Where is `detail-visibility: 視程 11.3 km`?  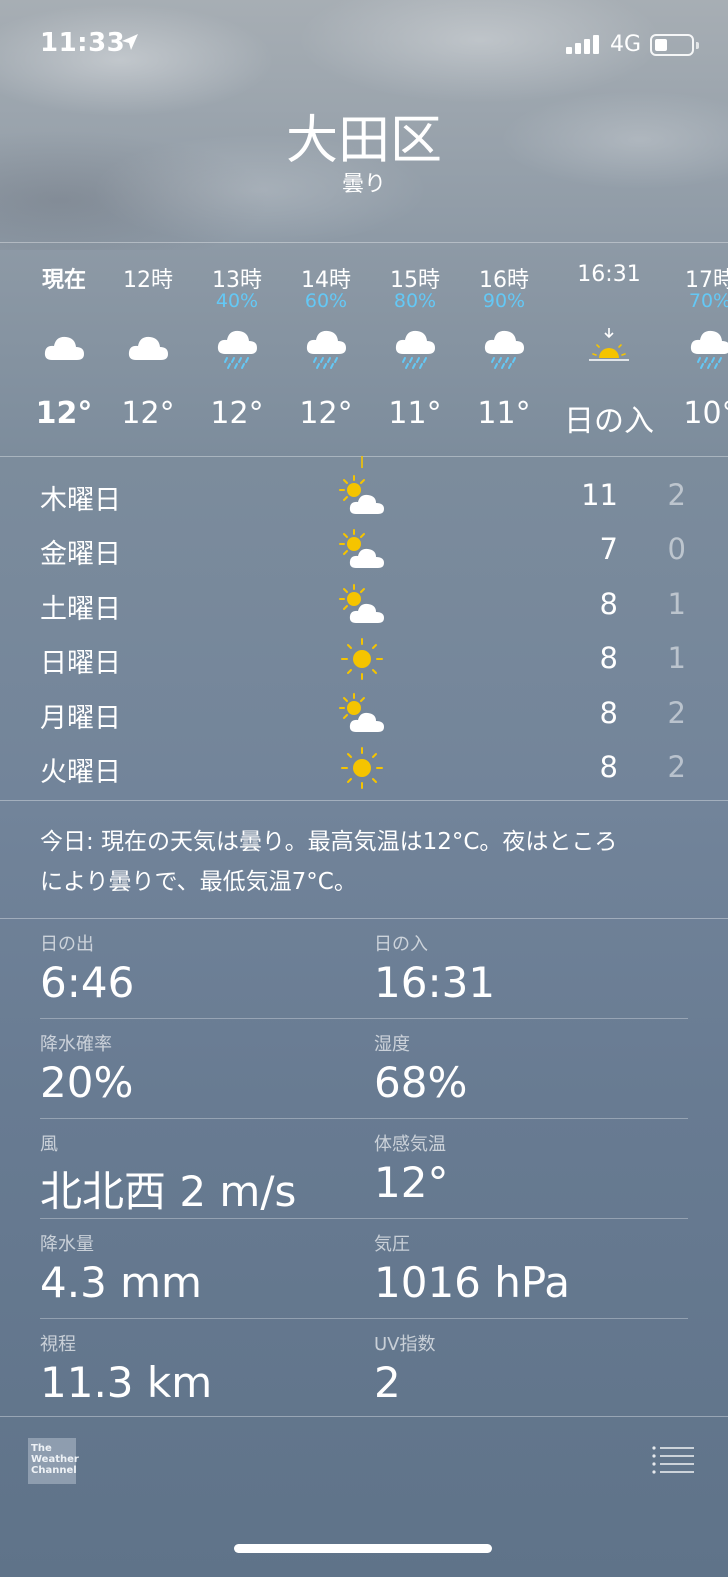 detail-visibility: 視程 11.3 km is located at coordinates (200, 1368).